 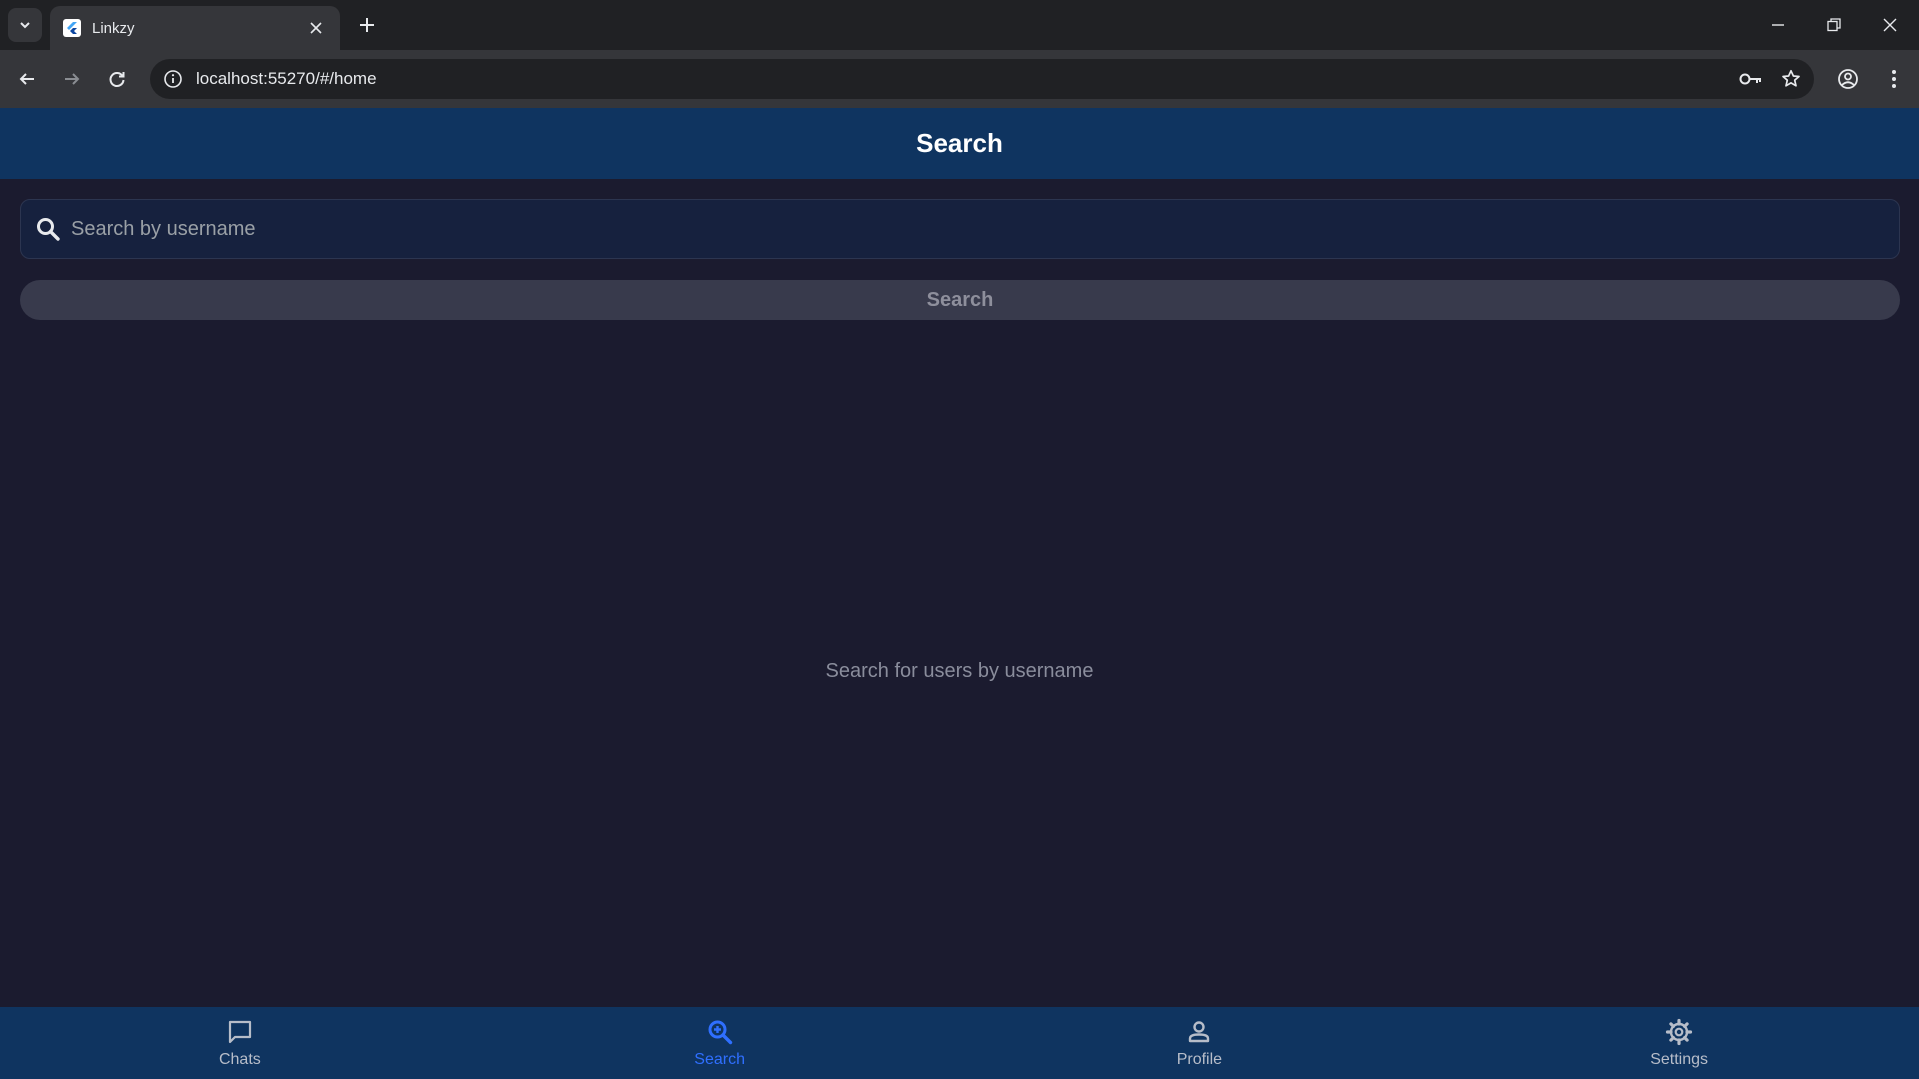 I want to click on restore-button, so click(x=1834, y=25).